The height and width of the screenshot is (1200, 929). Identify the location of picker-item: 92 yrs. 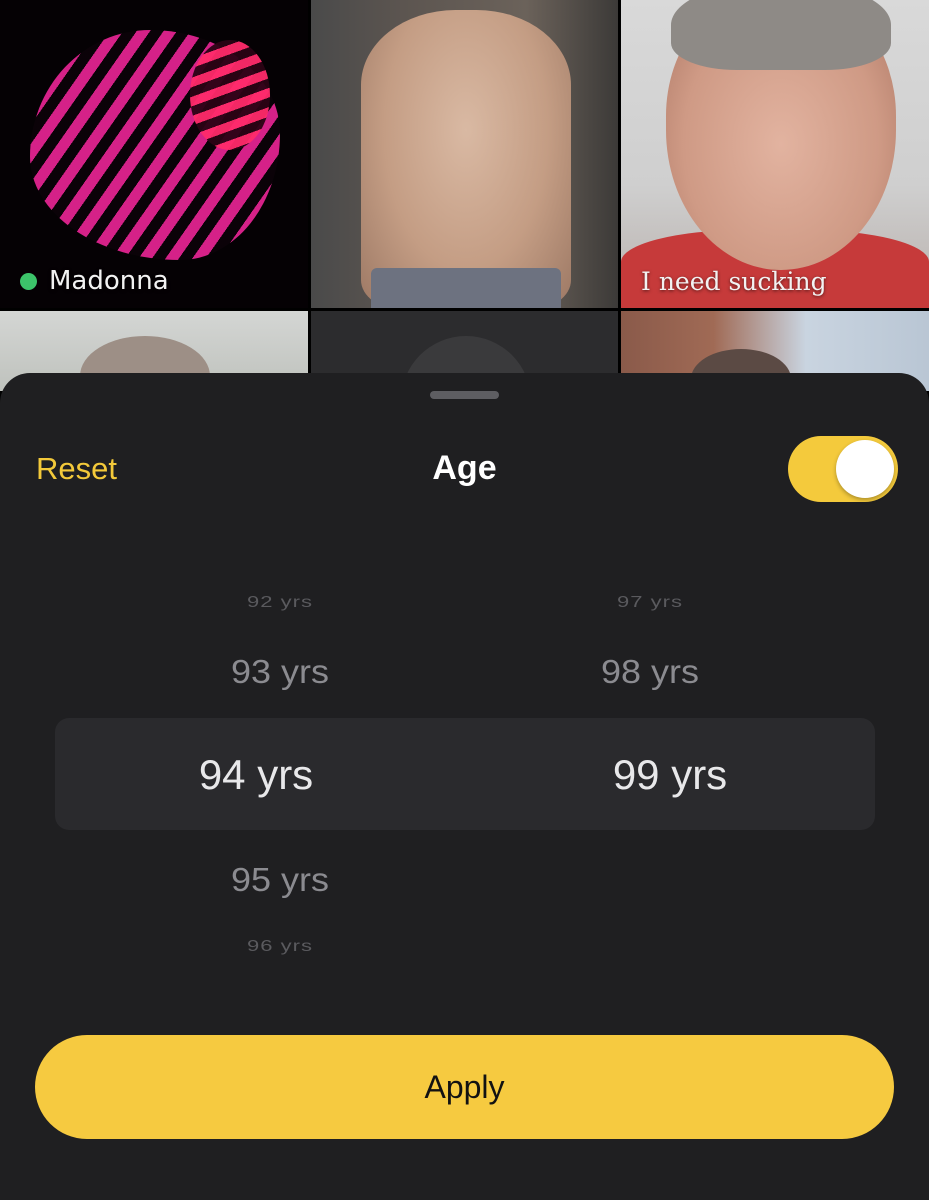
(280, 602).